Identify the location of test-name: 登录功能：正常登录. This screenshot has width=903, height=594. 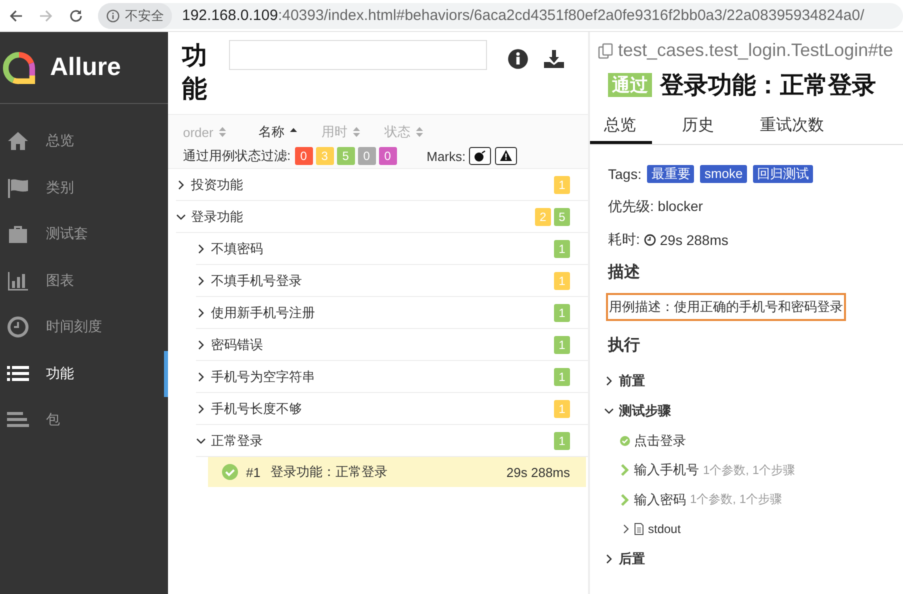
(329, 472).